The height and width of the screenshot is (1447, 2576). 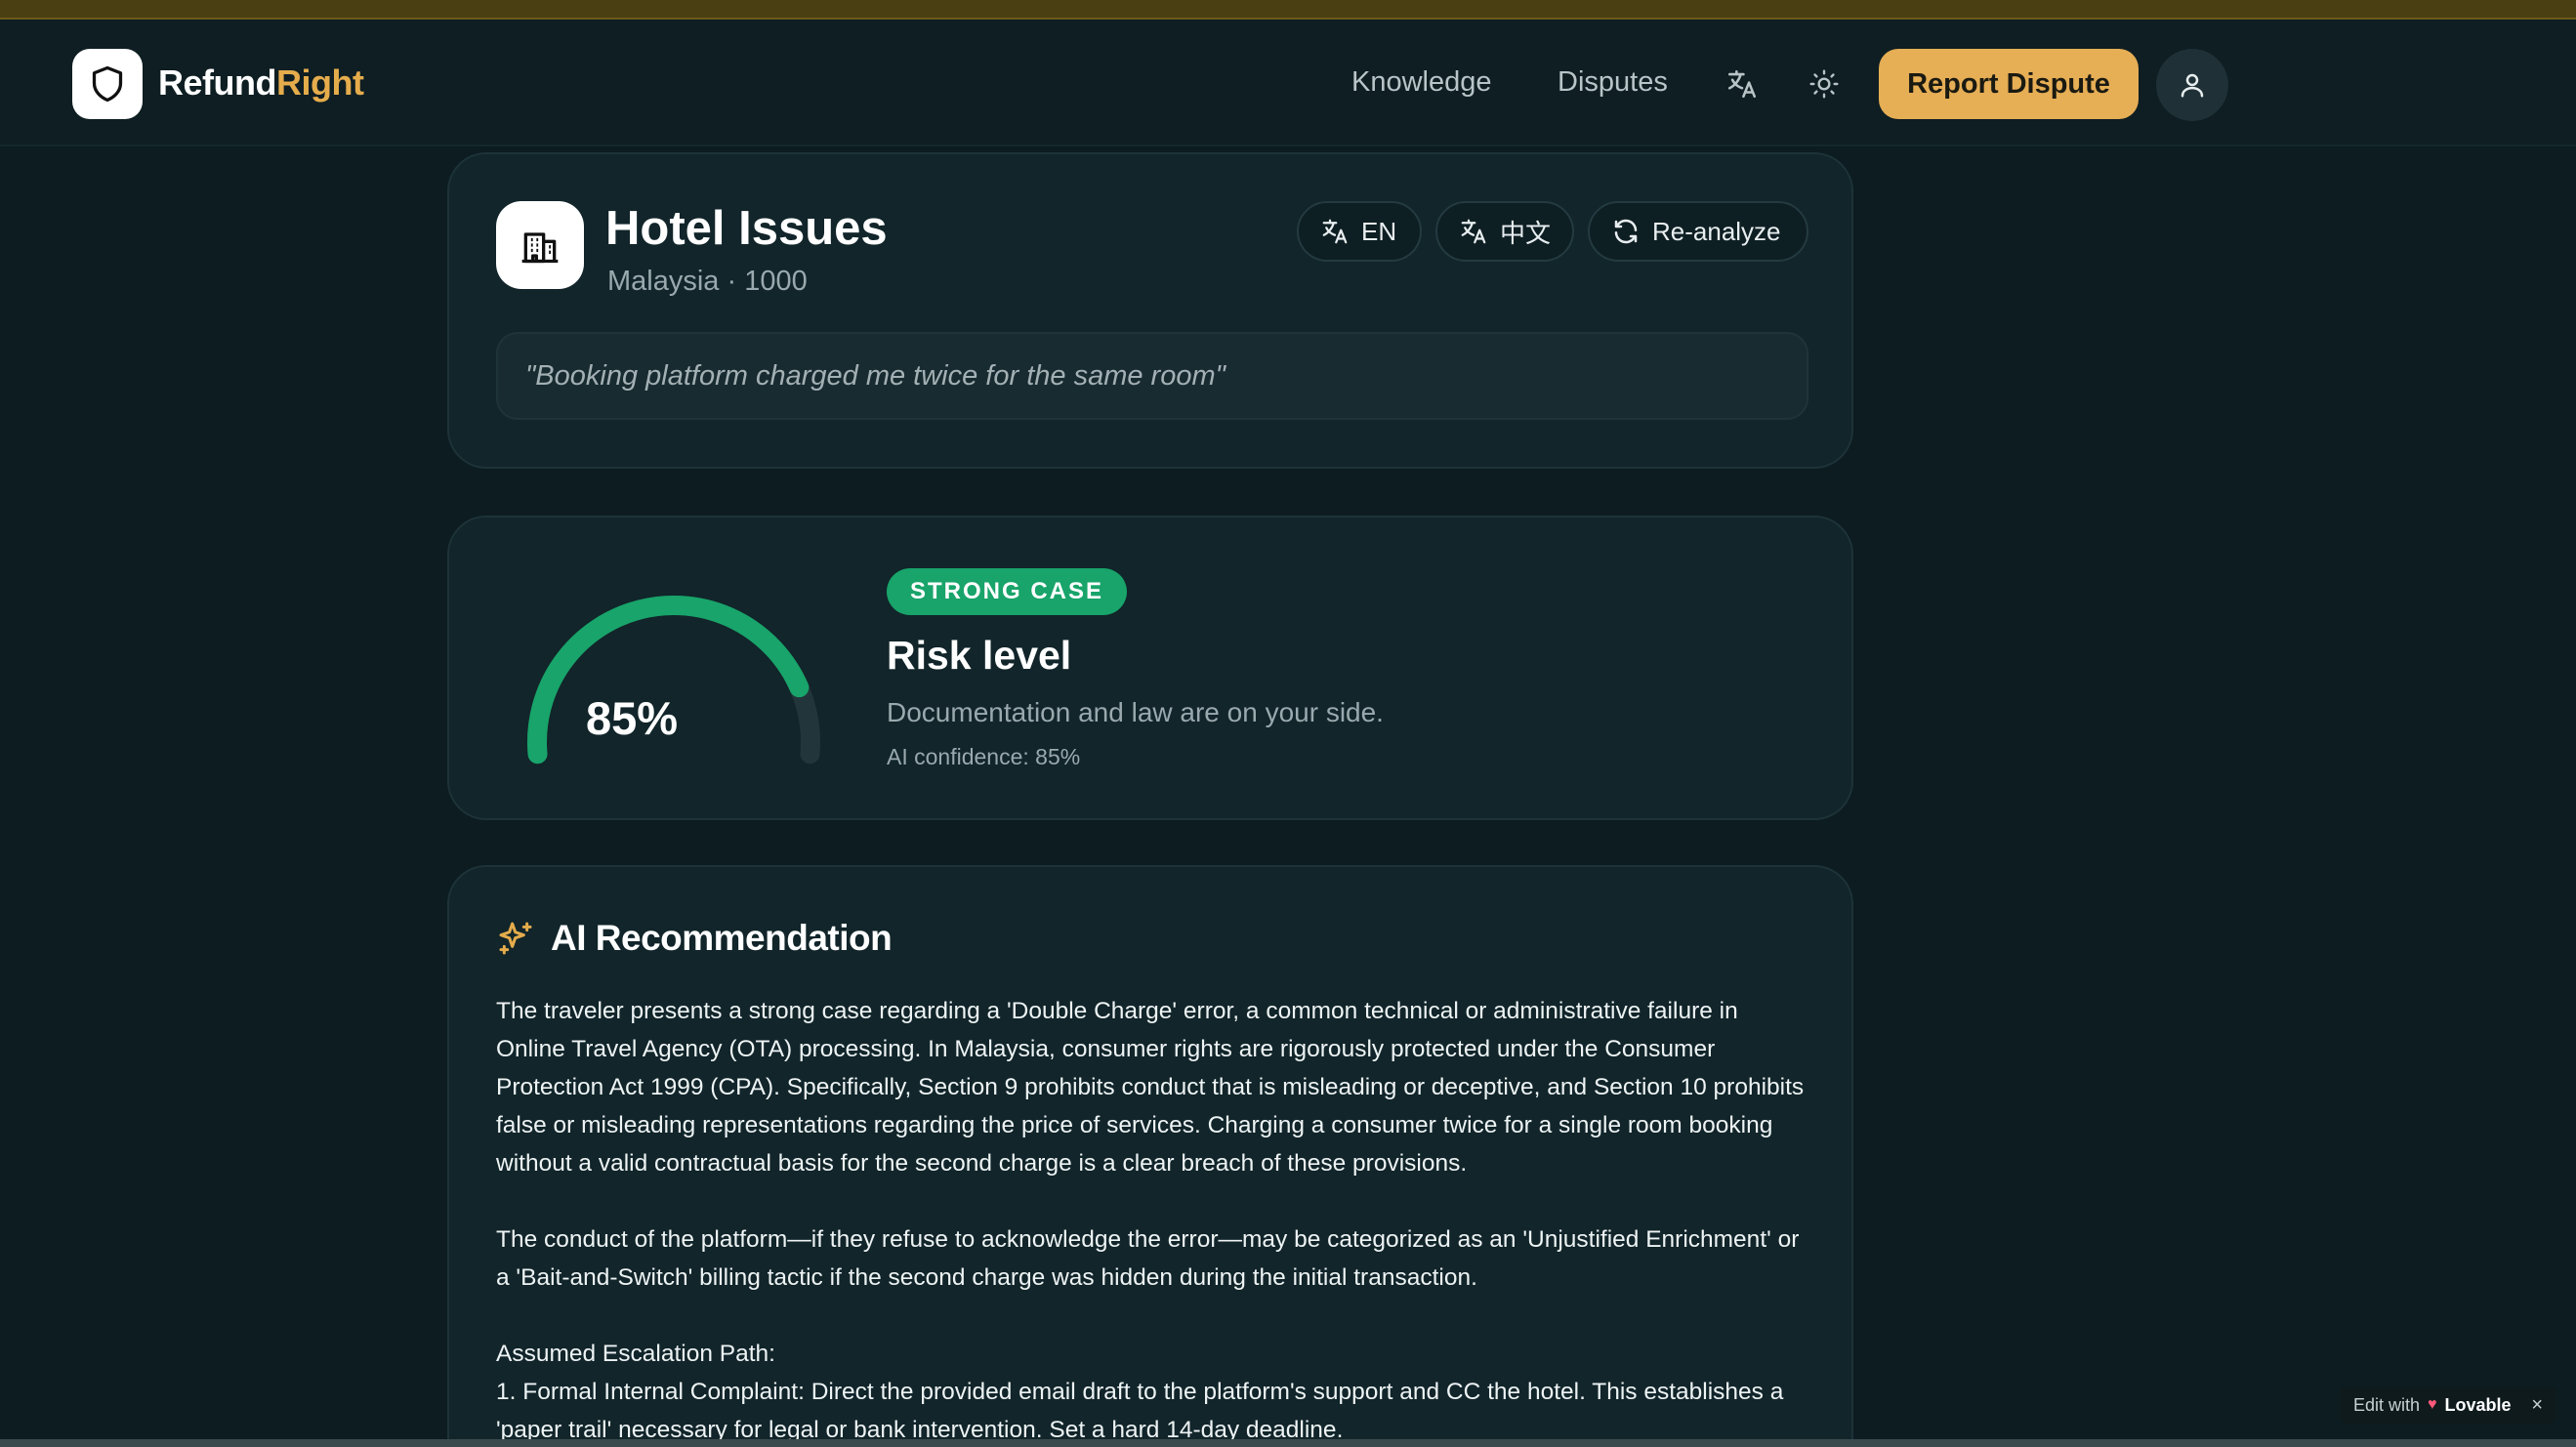 I want to click on hotel-icon, so click(x=540, y=245).